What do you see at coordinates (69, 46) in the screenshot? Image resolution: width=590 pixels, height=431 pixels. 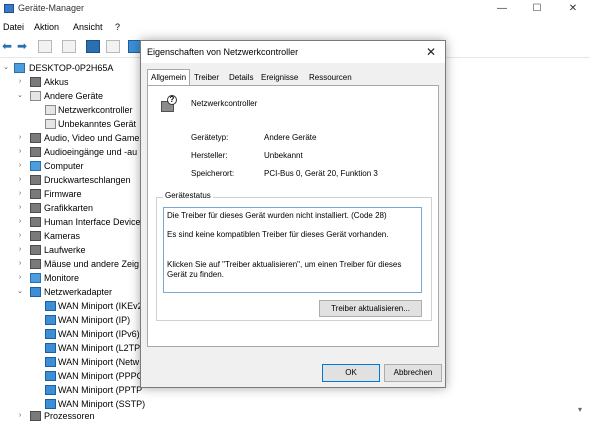 I see `view-toolbar-icon` at bounding box center [69, 46].